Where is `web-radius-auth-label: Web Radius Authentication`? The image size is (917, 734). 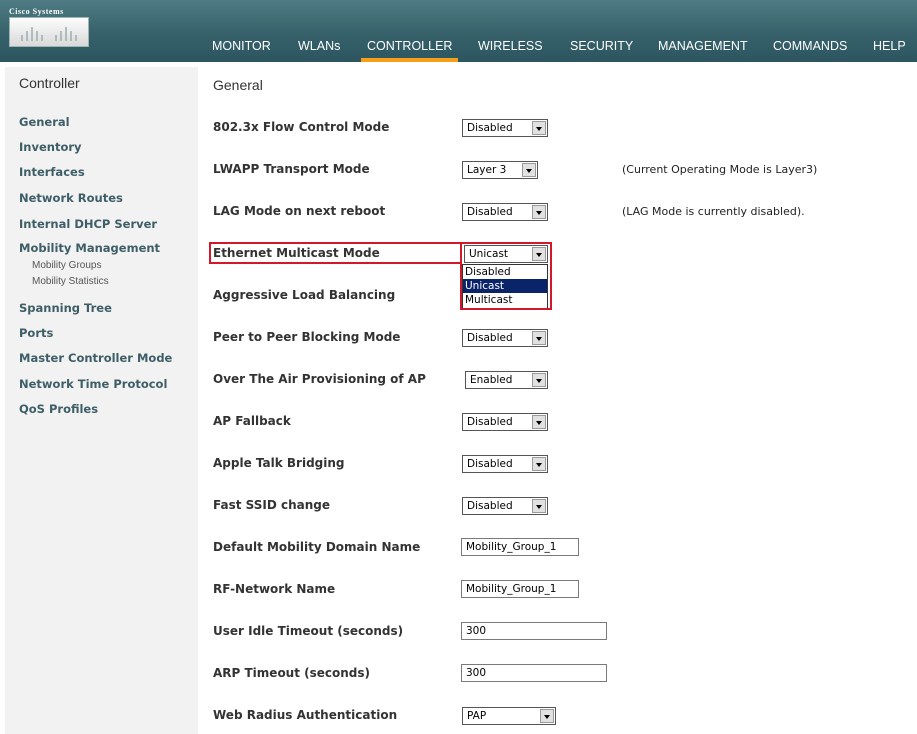 web-radius-auth-label: Web Radius Authentication is located at coordinates (305, 715).